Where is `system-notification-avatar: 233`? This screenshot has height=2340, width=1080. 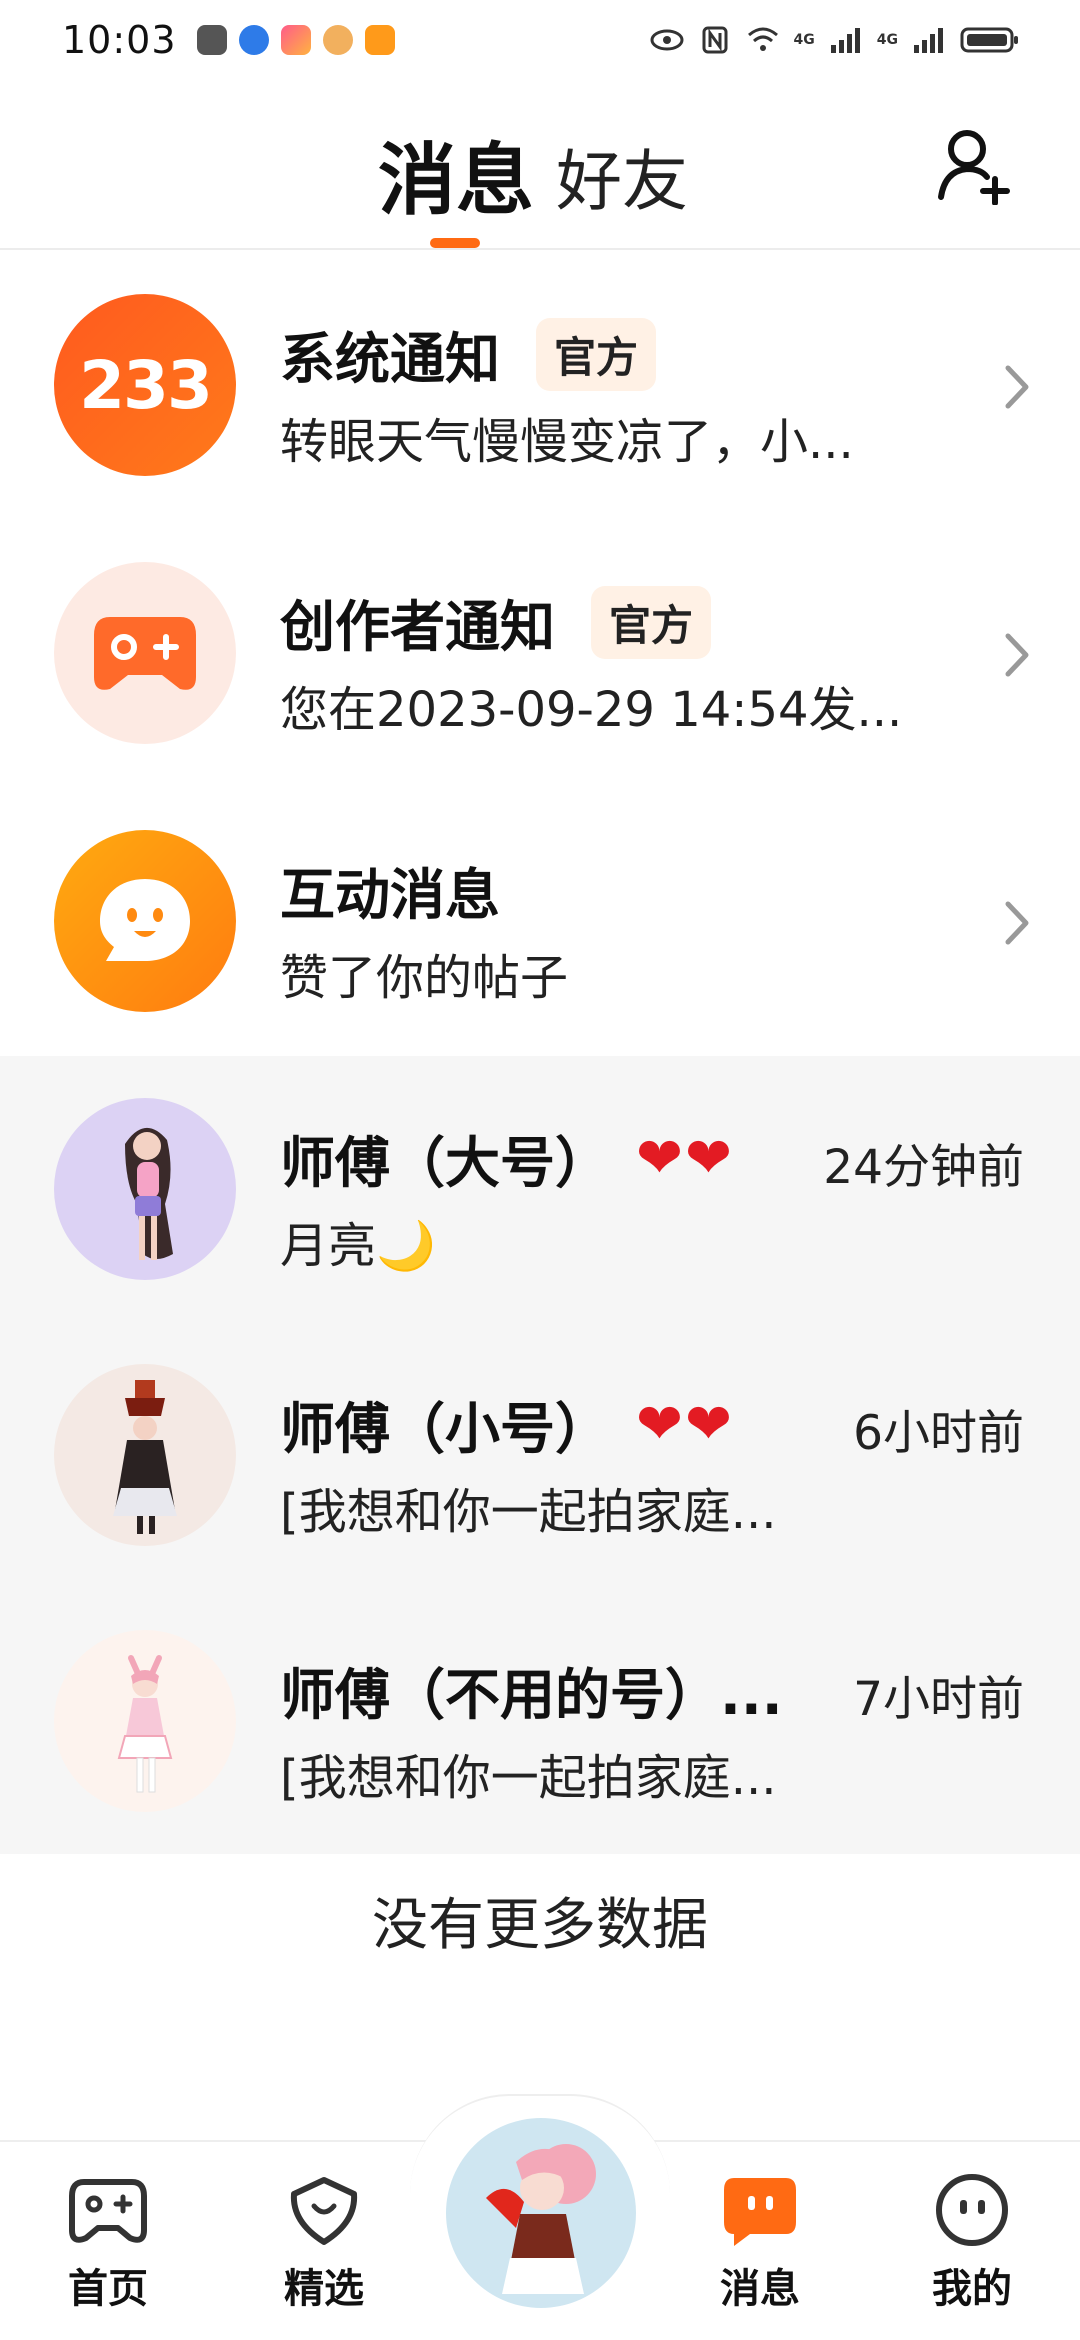 system-notification-avatar: 233 is located at coordinates (145, 385).